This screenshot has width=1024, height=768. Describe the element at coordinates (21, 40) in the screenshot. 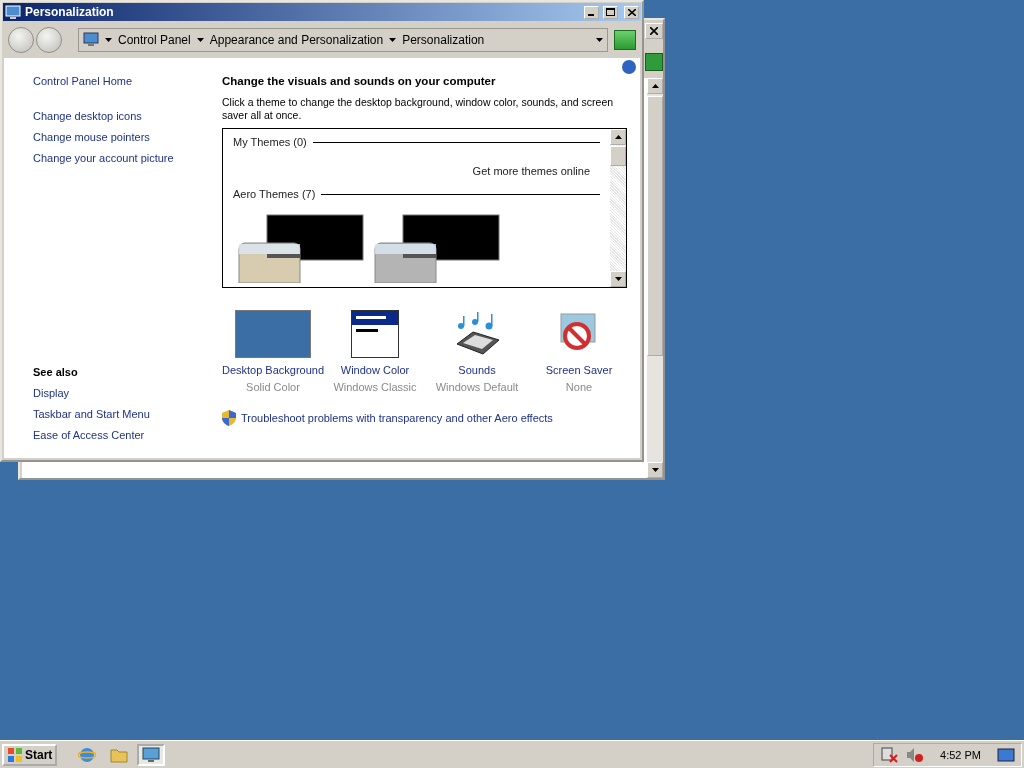

I see `back-button` at that location.